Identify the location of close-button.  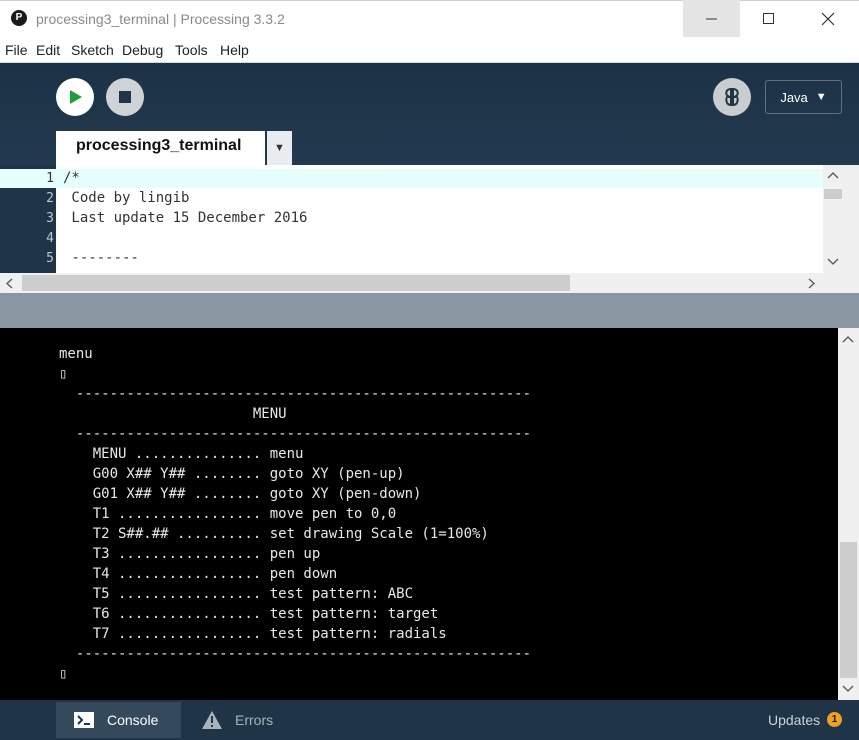
(827, 18).